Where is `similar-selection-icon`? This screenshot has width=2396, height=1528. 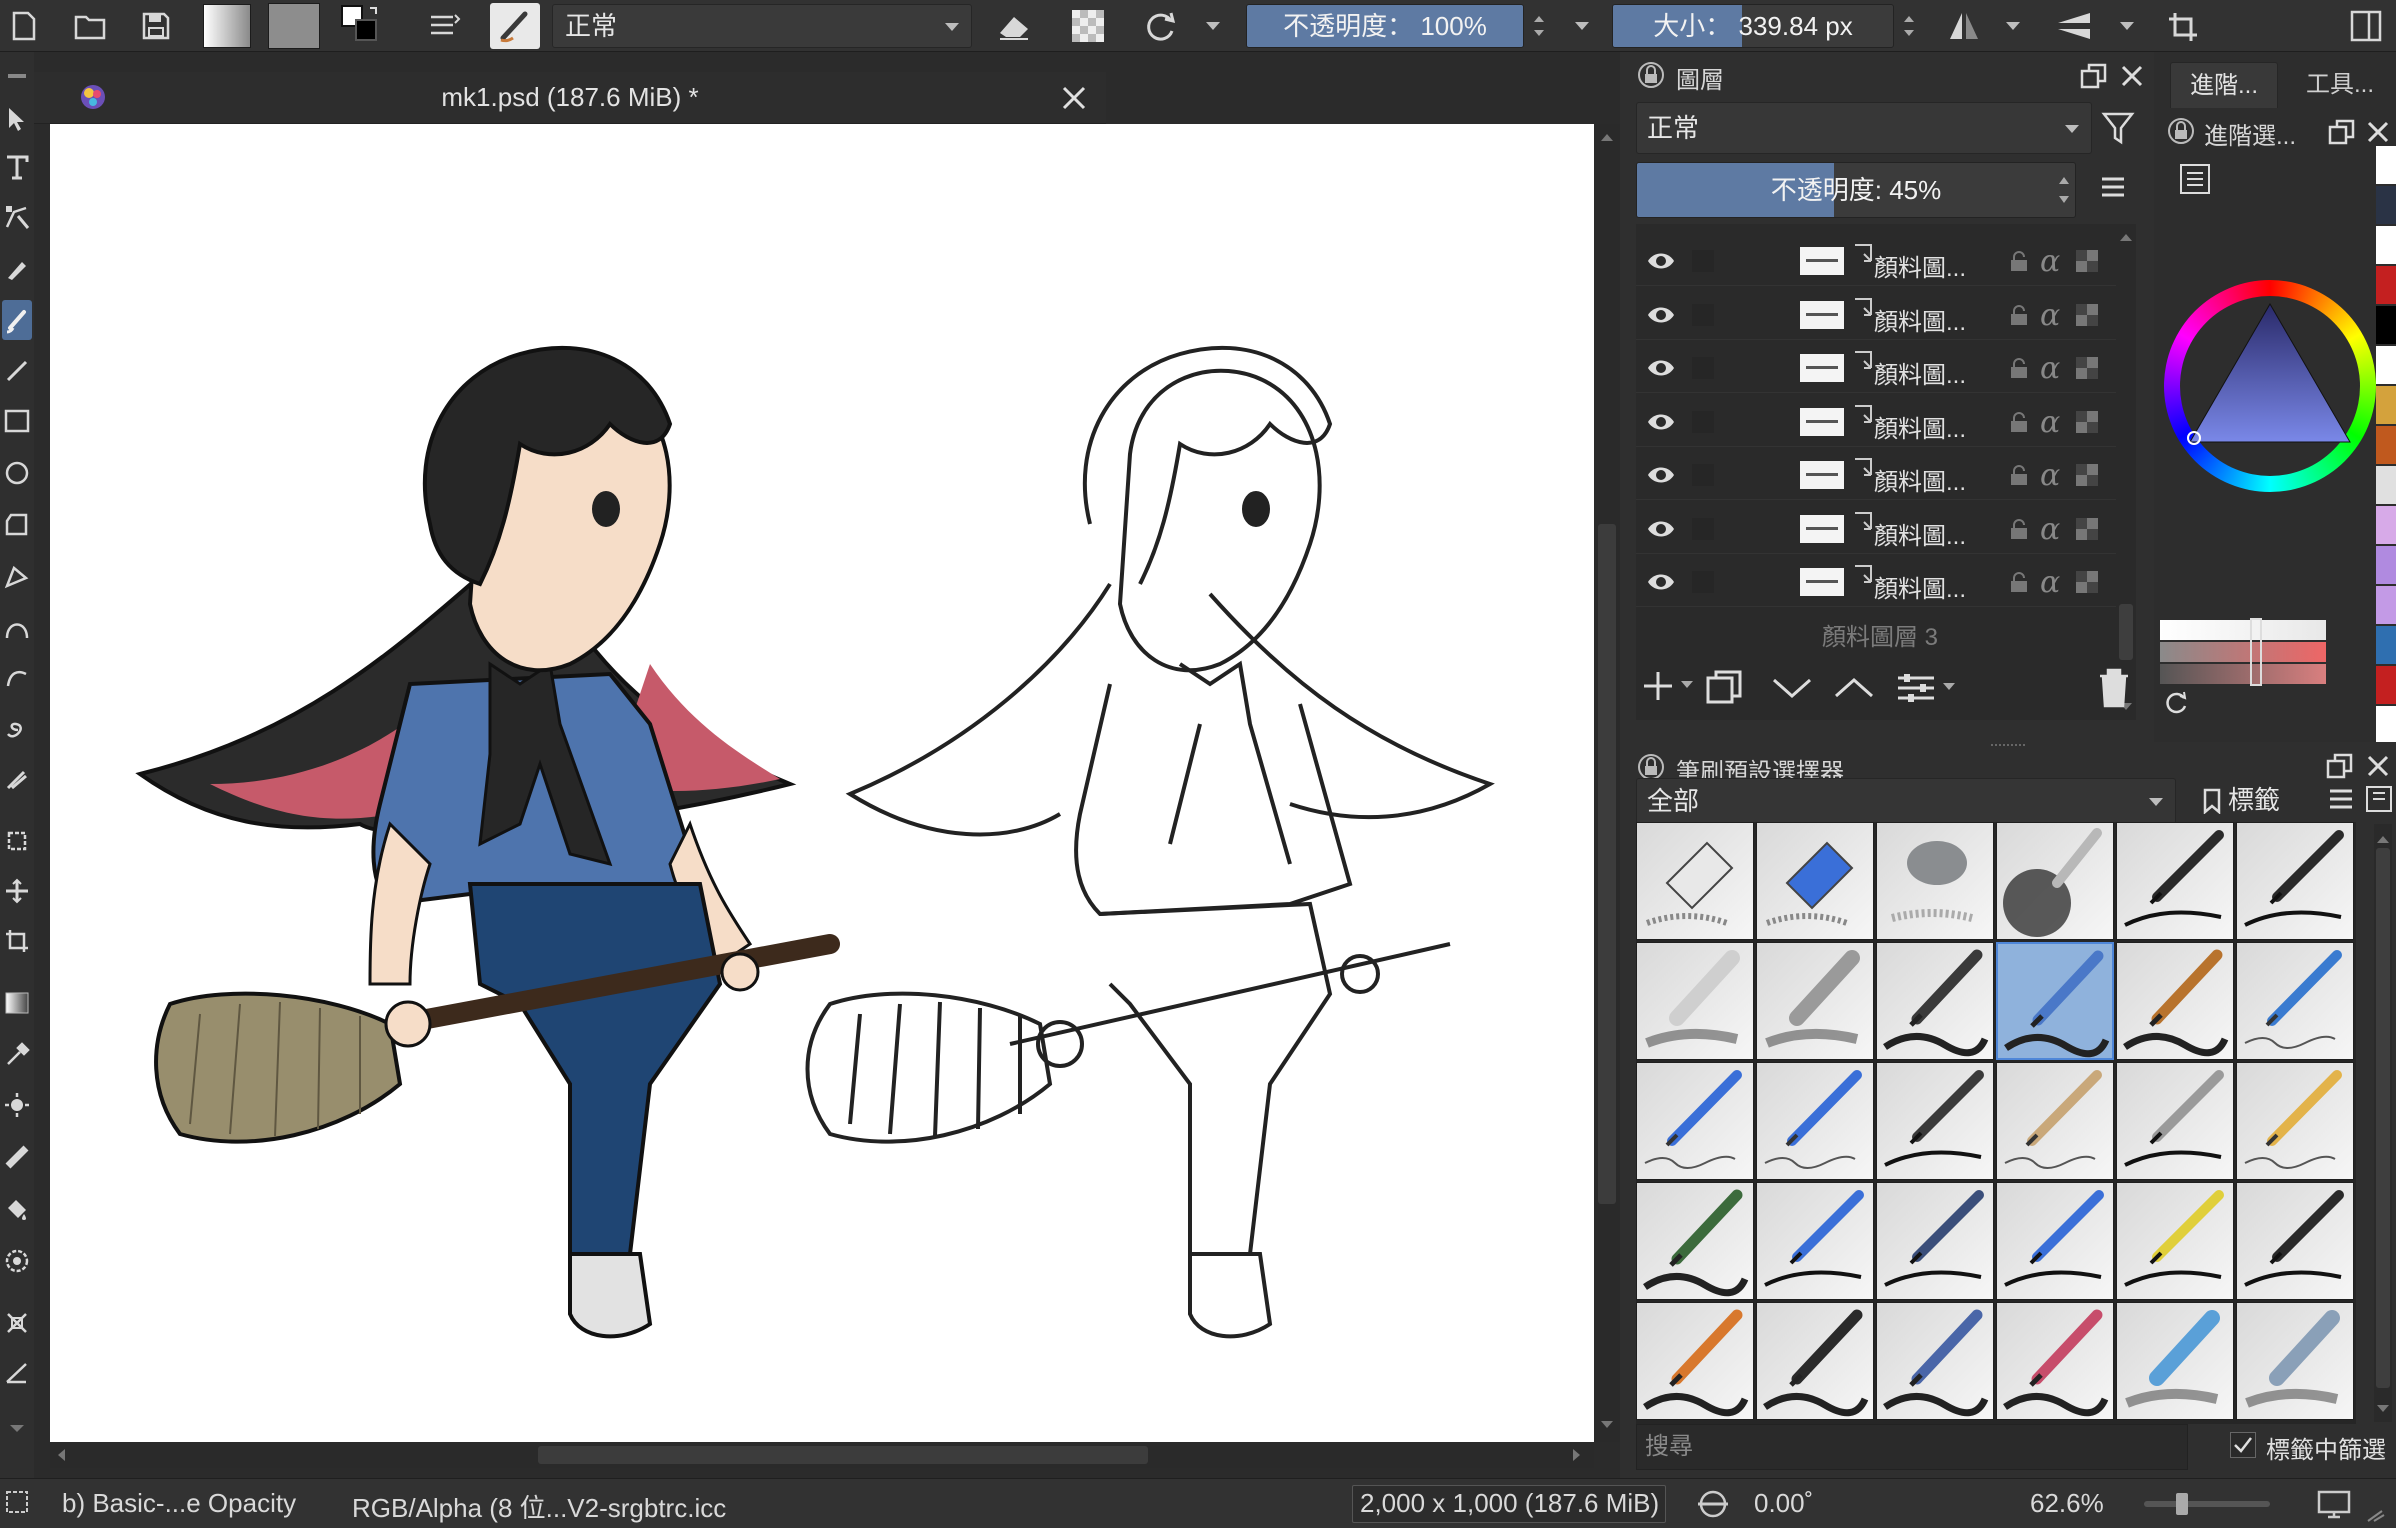
similar-selection-icon is located at coordinates (17, 1261).